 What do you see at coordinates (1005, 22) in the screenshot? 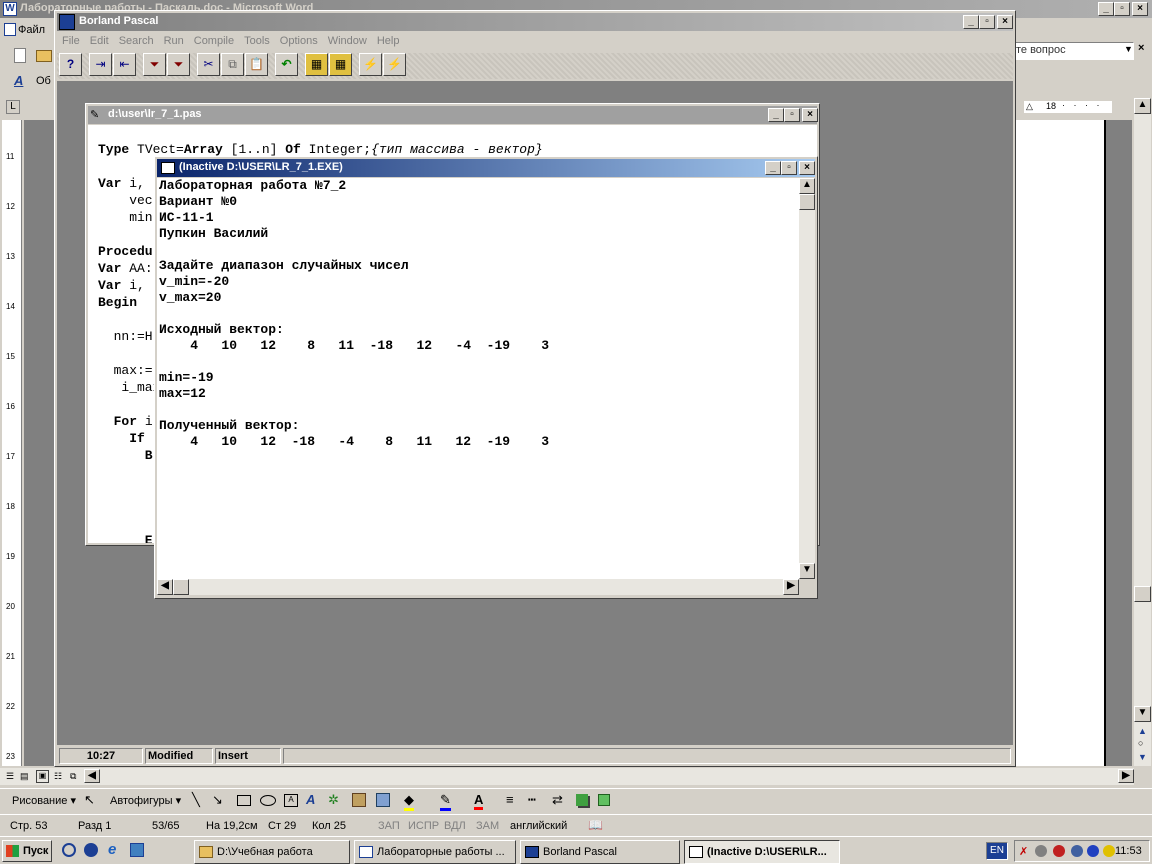
I see `bp-close-button: ×` at bounding box center [1005, 22].